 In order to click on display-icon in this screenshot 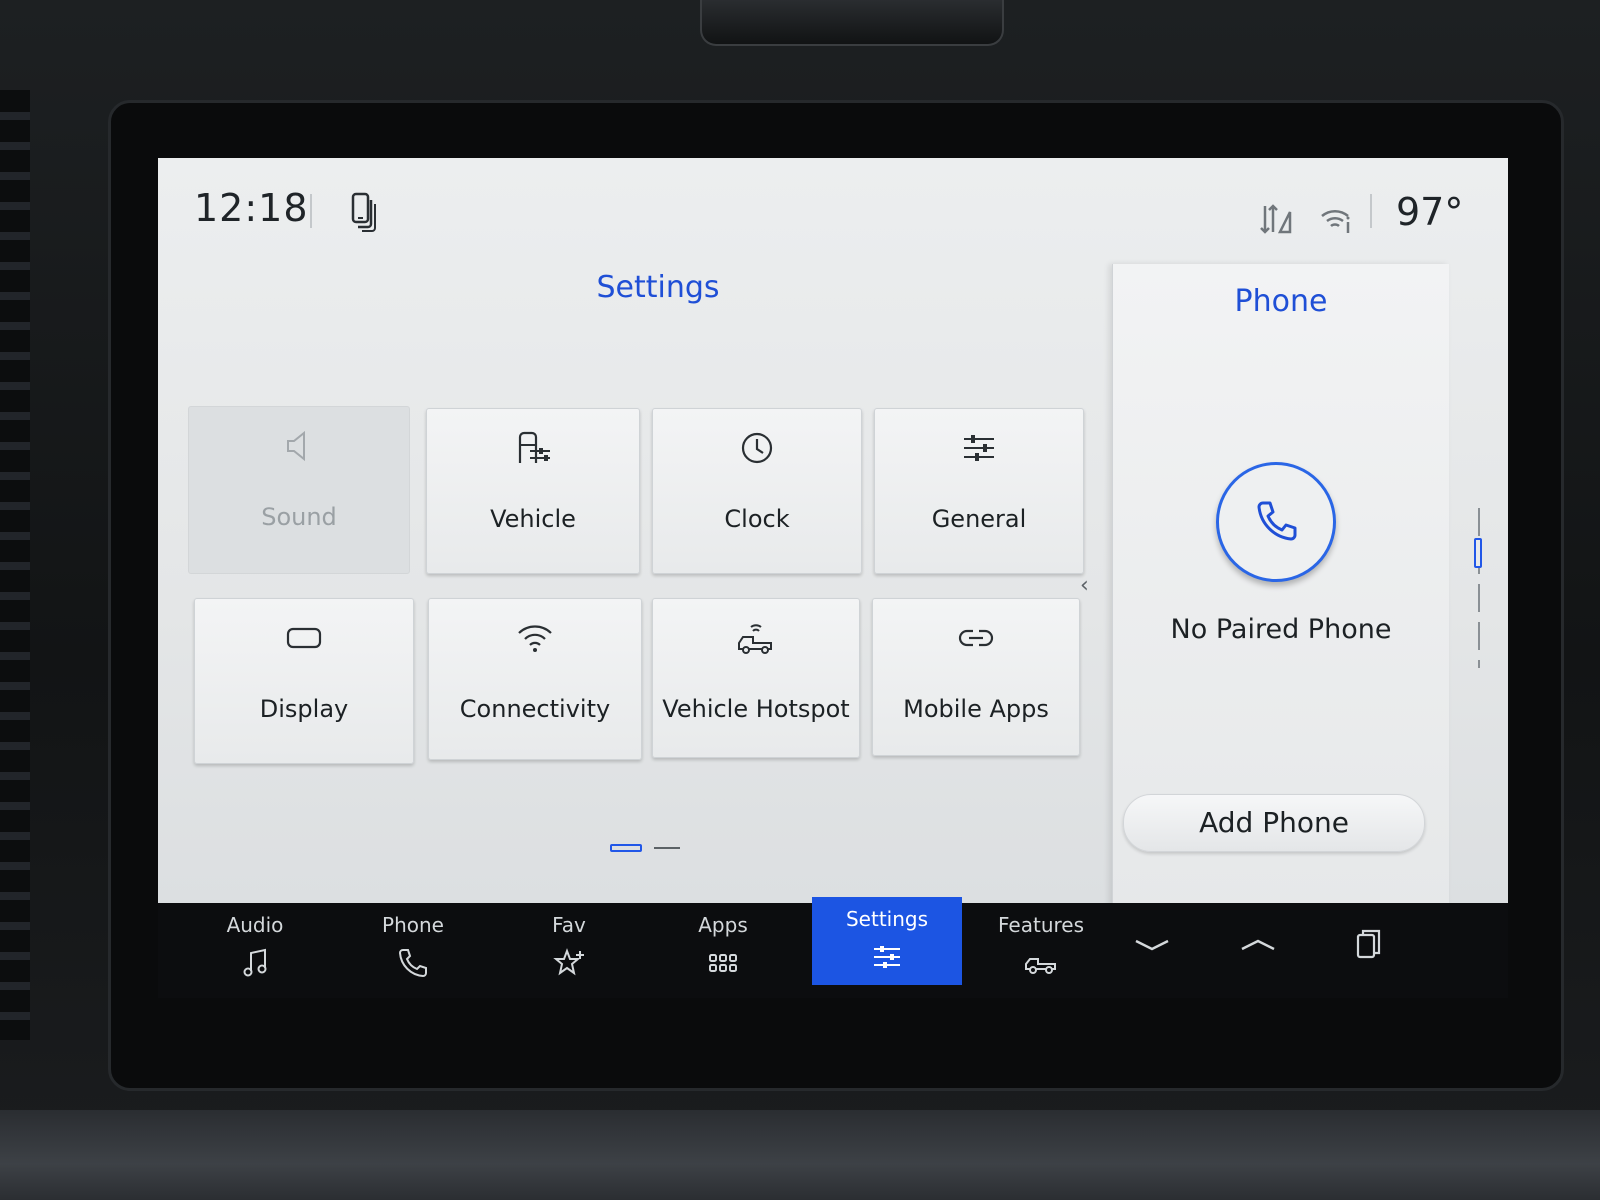, I will do `click(304, 638)`.